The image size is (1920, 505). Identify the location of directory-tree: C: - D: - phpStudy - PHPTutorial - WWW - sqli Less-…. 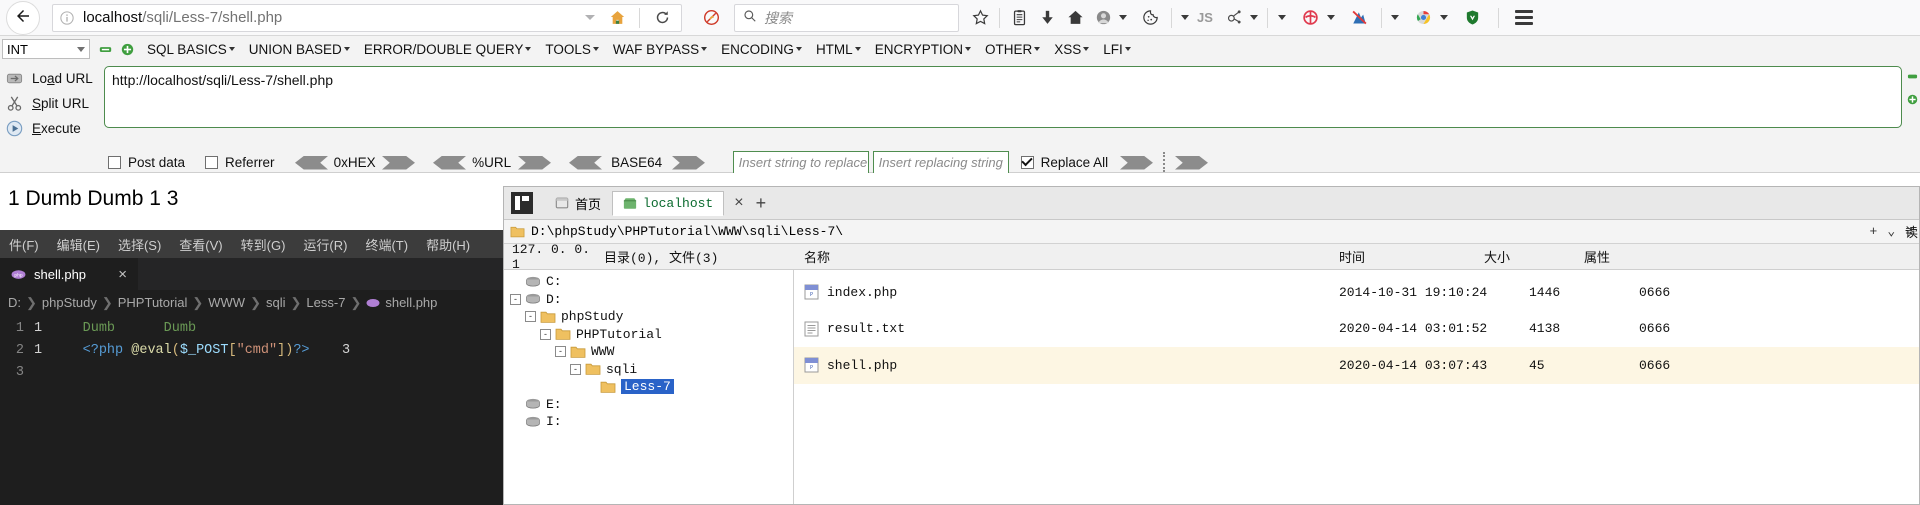
(649, 387).